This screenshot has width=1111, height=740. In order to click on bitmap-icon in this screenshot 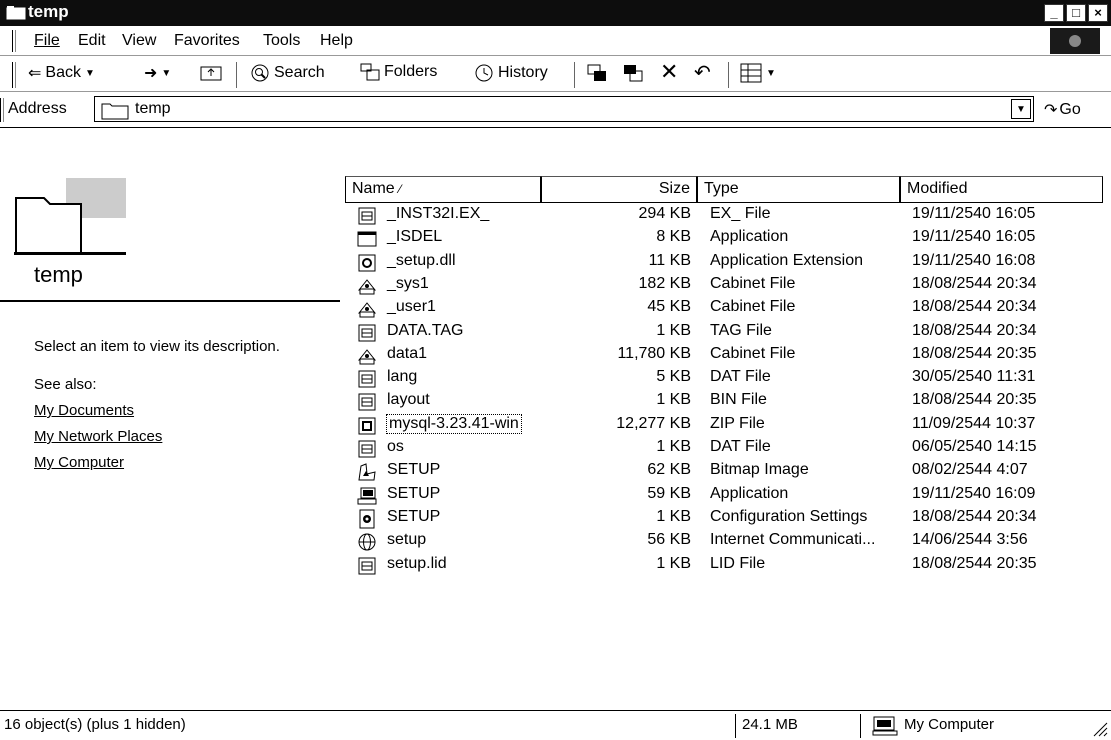, I will do `click(367, 472)`.